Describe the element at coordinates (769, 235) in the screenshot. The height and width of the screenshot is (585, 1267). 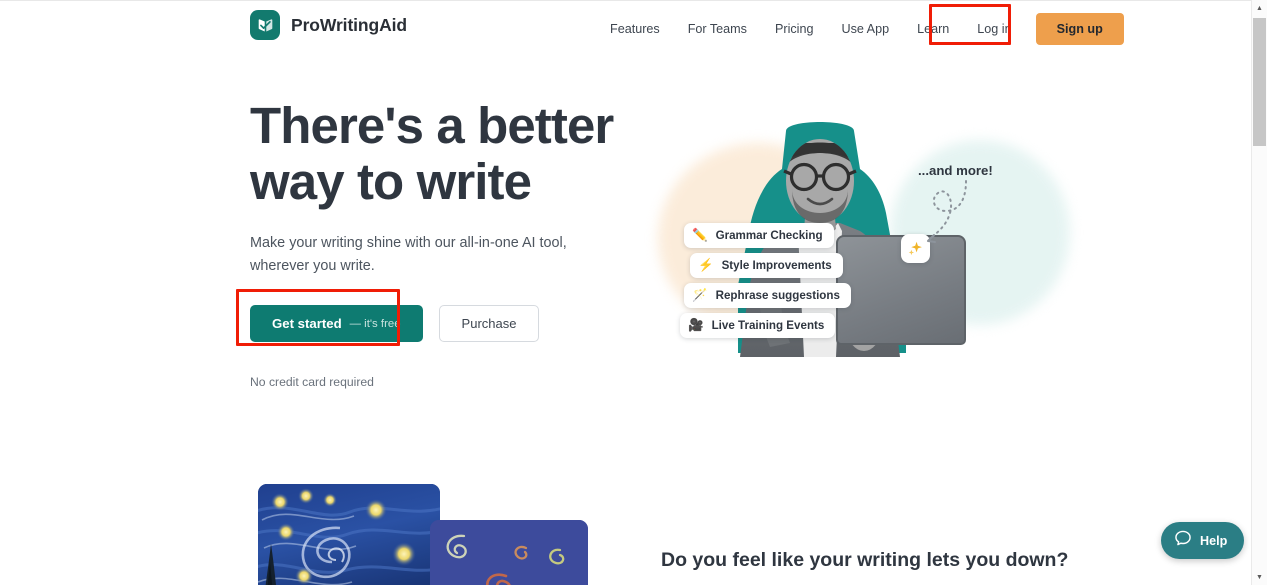
I see `feature-chip-label: Grammar Checking` at that location.